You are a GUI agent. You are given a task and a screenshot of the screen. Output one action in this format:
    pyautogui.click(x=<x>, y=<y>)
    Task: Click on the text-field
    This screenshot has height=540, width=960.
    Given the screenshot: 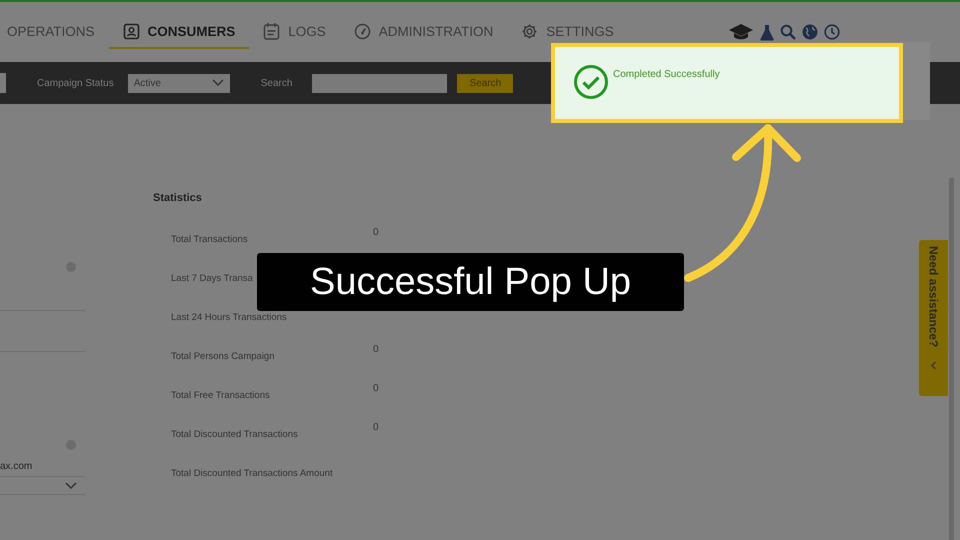 What is the action you would take?
    pyautogui.click(x=3, y=83)
    